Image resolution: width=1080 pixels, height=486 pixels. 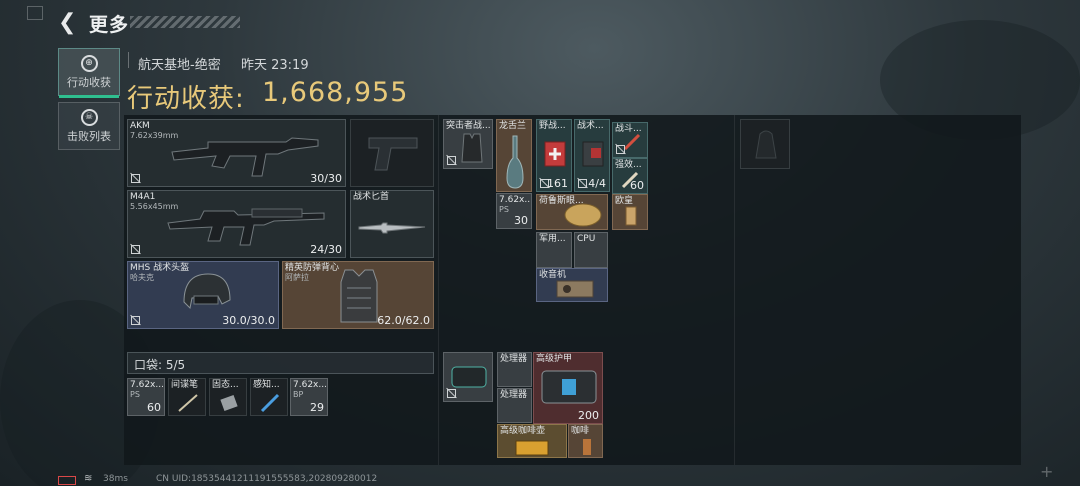 I want to click on medkit-icon, so click(x=555, y=154).